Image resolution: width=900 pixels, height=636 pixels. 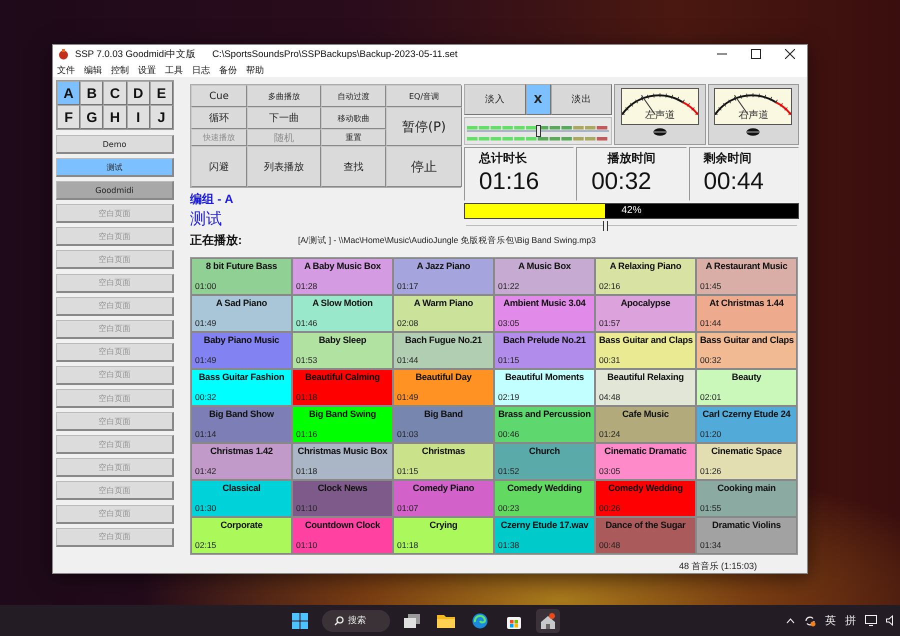 What do you see at coordinates (645, 535) in the screenshot?
I see `track-tile: Dance of the Sugar 00:48` at bounding box center [645, 535].